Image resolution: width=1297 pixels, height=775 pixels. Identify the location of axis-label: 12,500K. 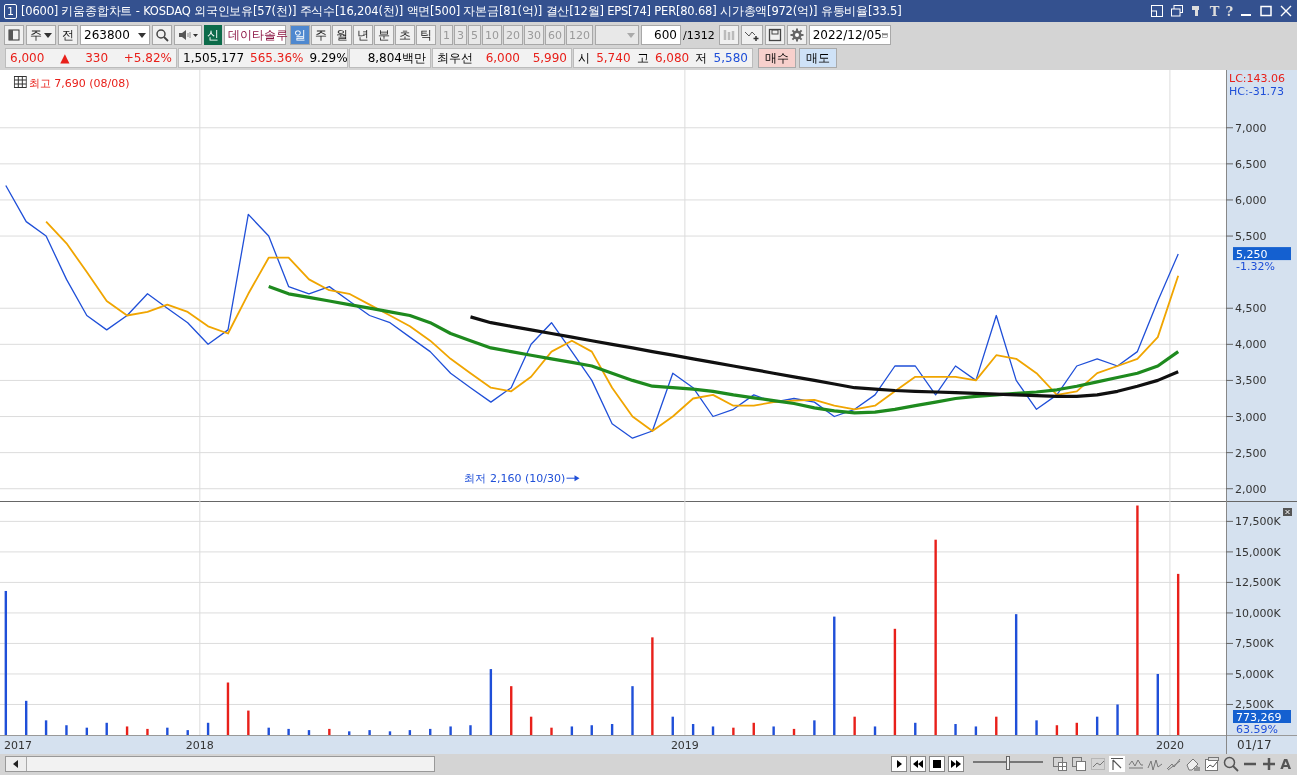
(1258, 583).